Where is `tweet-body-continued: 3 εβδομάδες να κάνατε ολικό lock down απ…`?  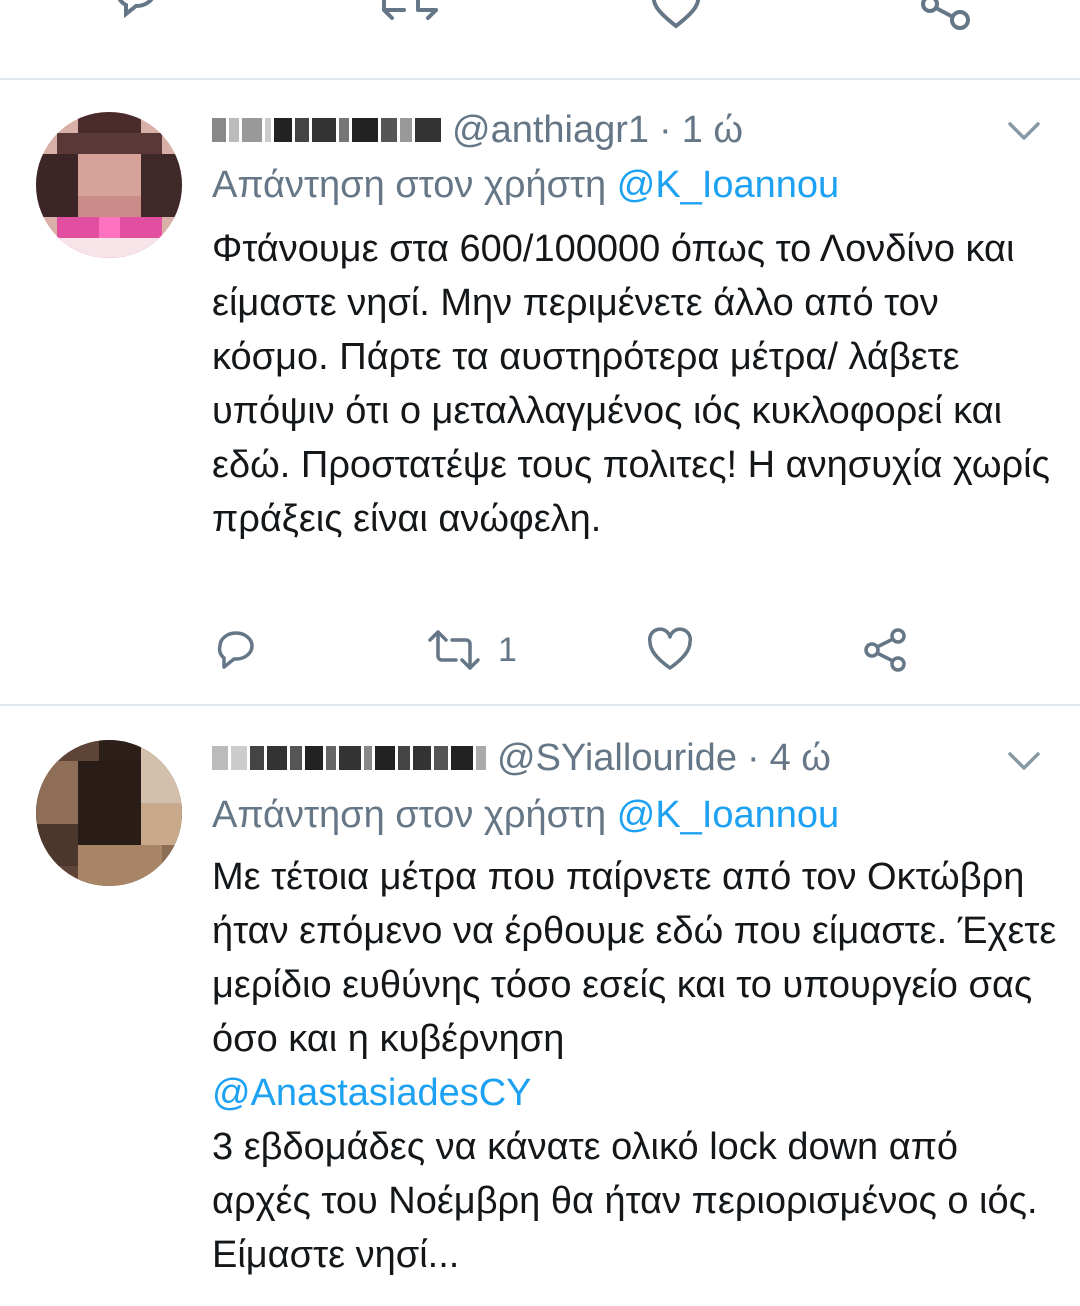
tweet-body-continued: 3 εβδομάδες να κάνατε ολικό lock down απ… is located at coordinates (625, 1201).